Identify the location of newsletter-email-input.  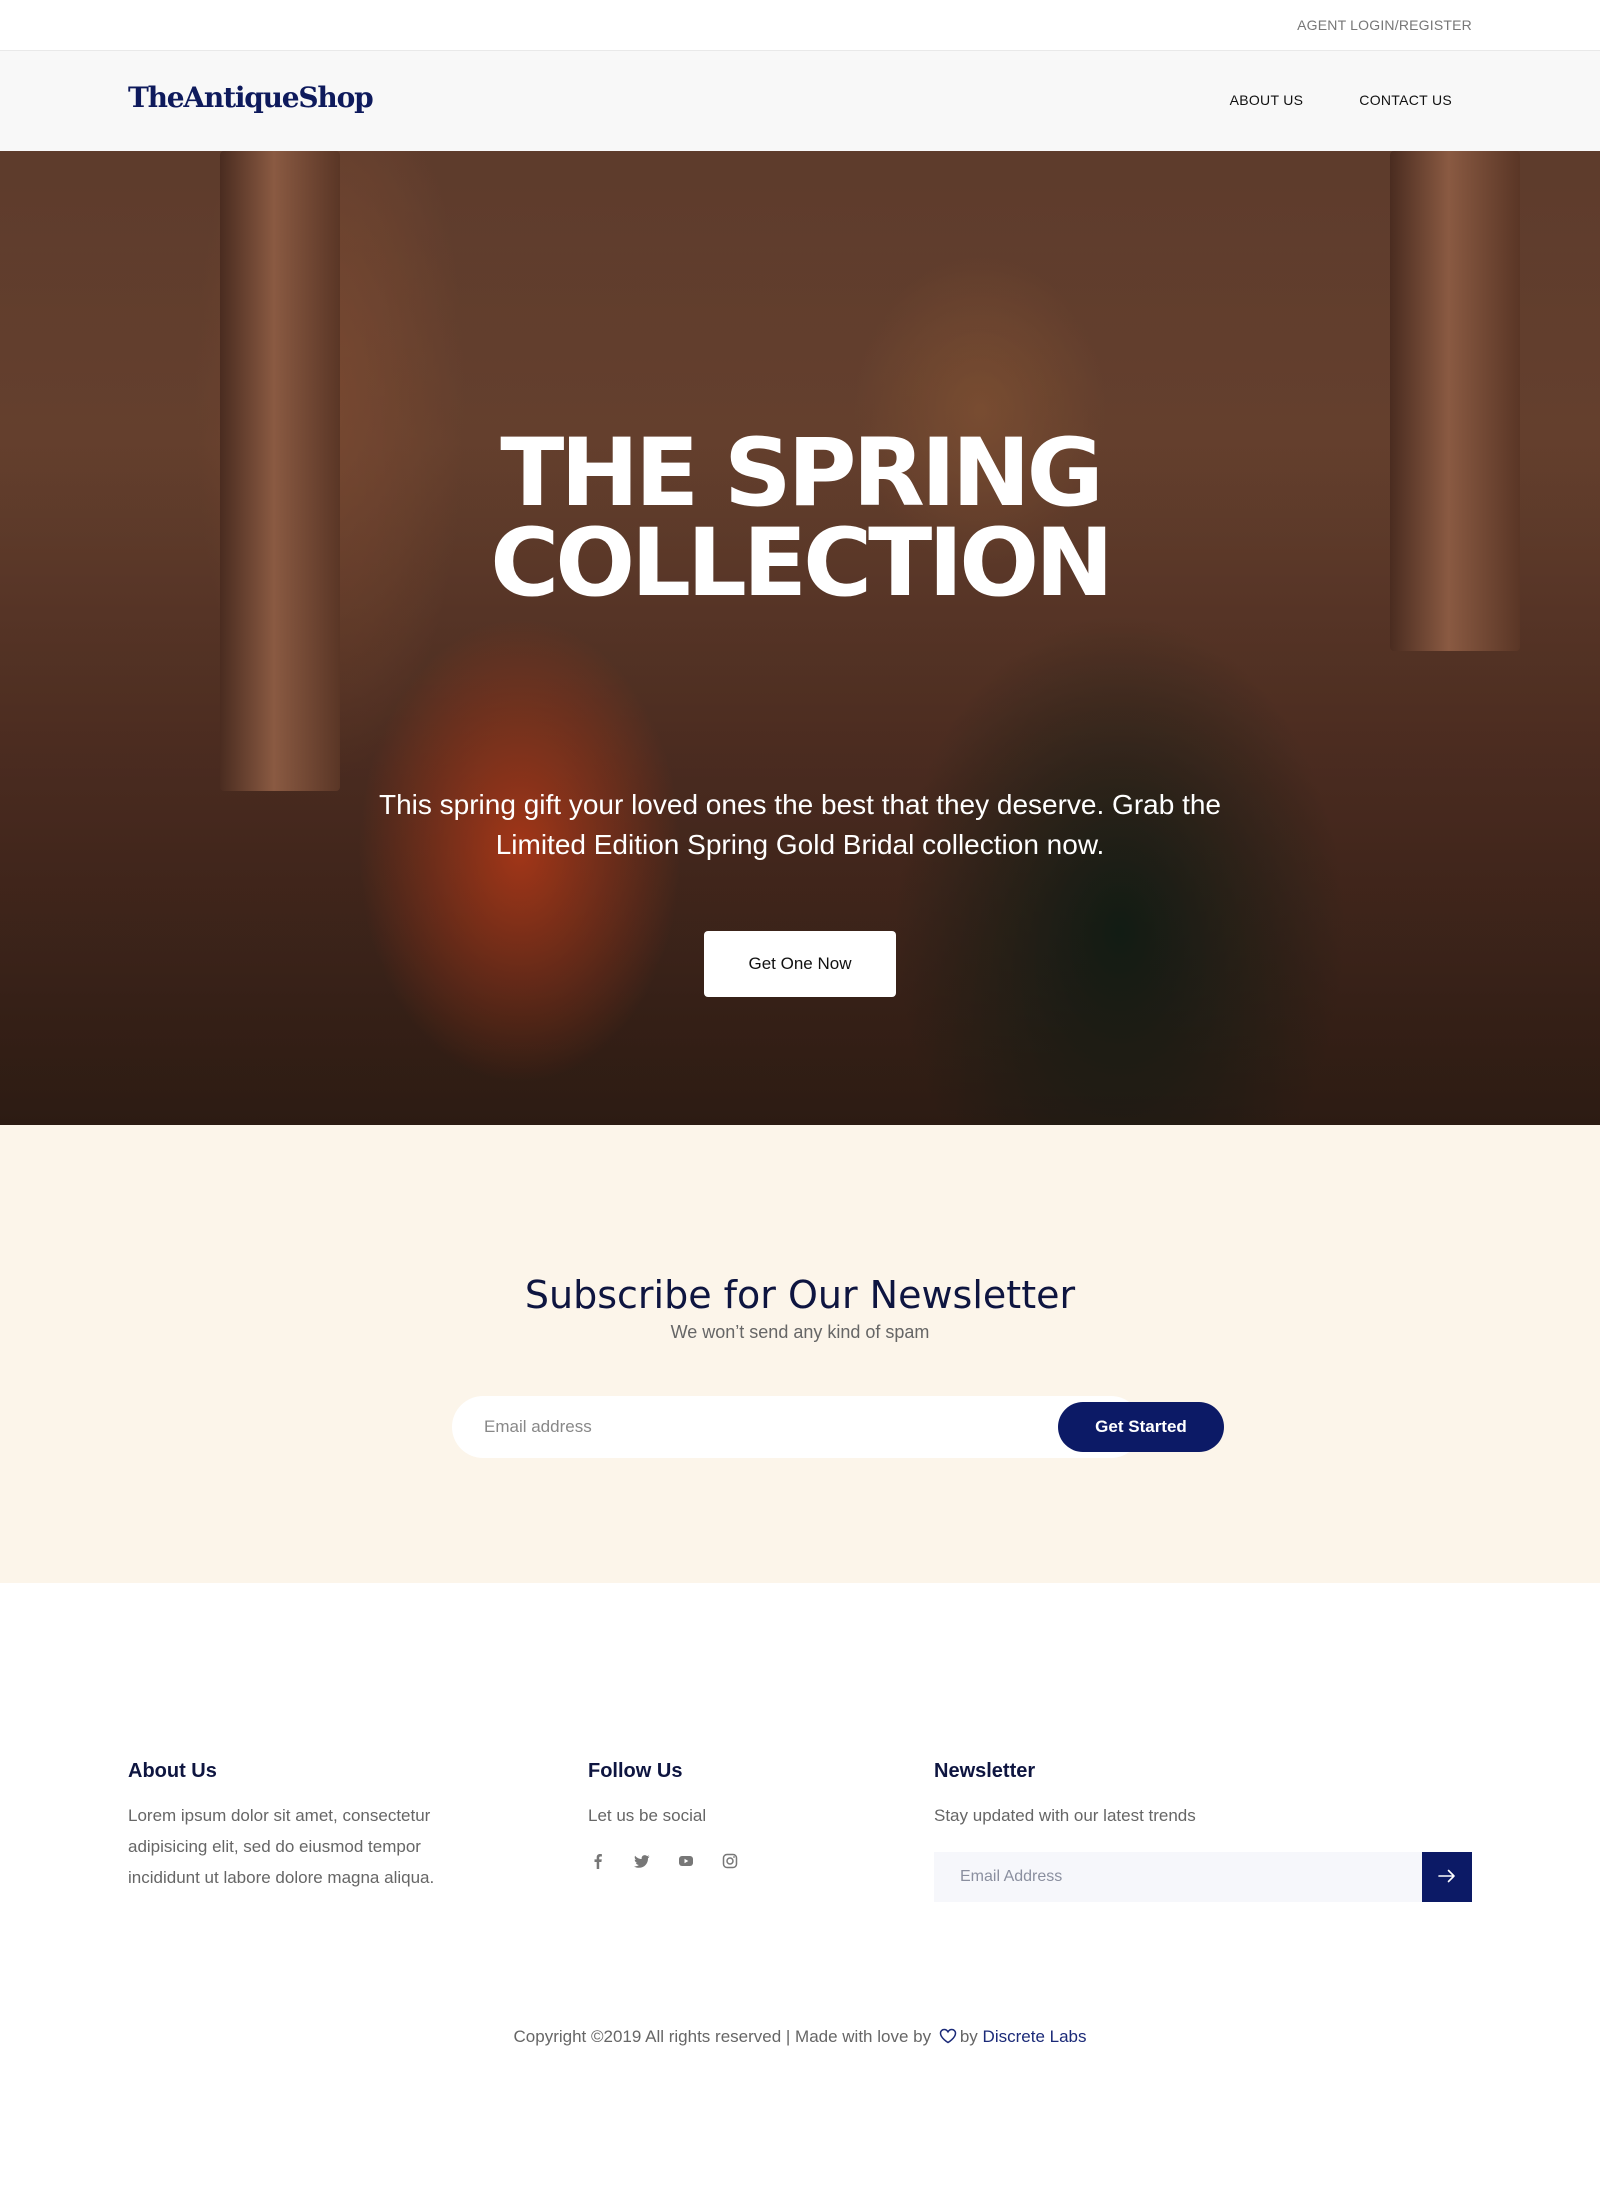
(797, 1427).